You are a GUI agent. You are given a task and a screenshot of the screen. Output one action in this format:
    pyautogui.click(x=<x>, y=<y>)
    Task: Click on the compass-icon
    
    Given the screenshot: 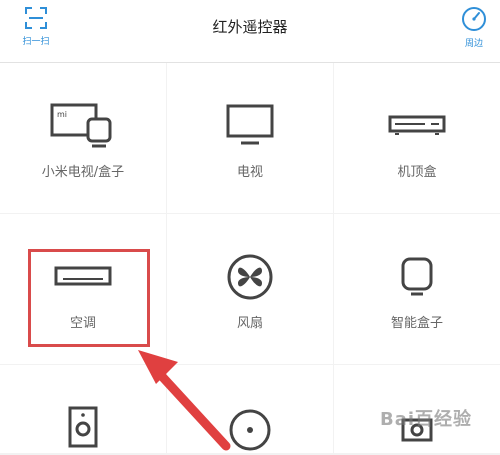 What is the action you would take?
    pyautogui.click(x=474, y=19)
    